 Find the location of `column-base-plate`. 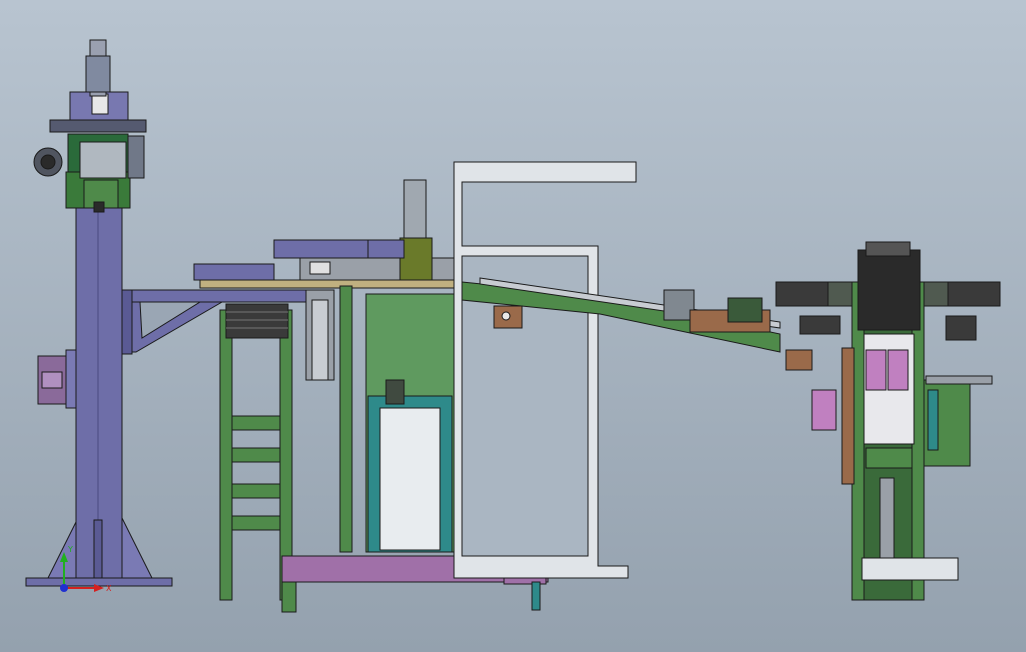

column-base-plate is located at coordinates (99, 582).